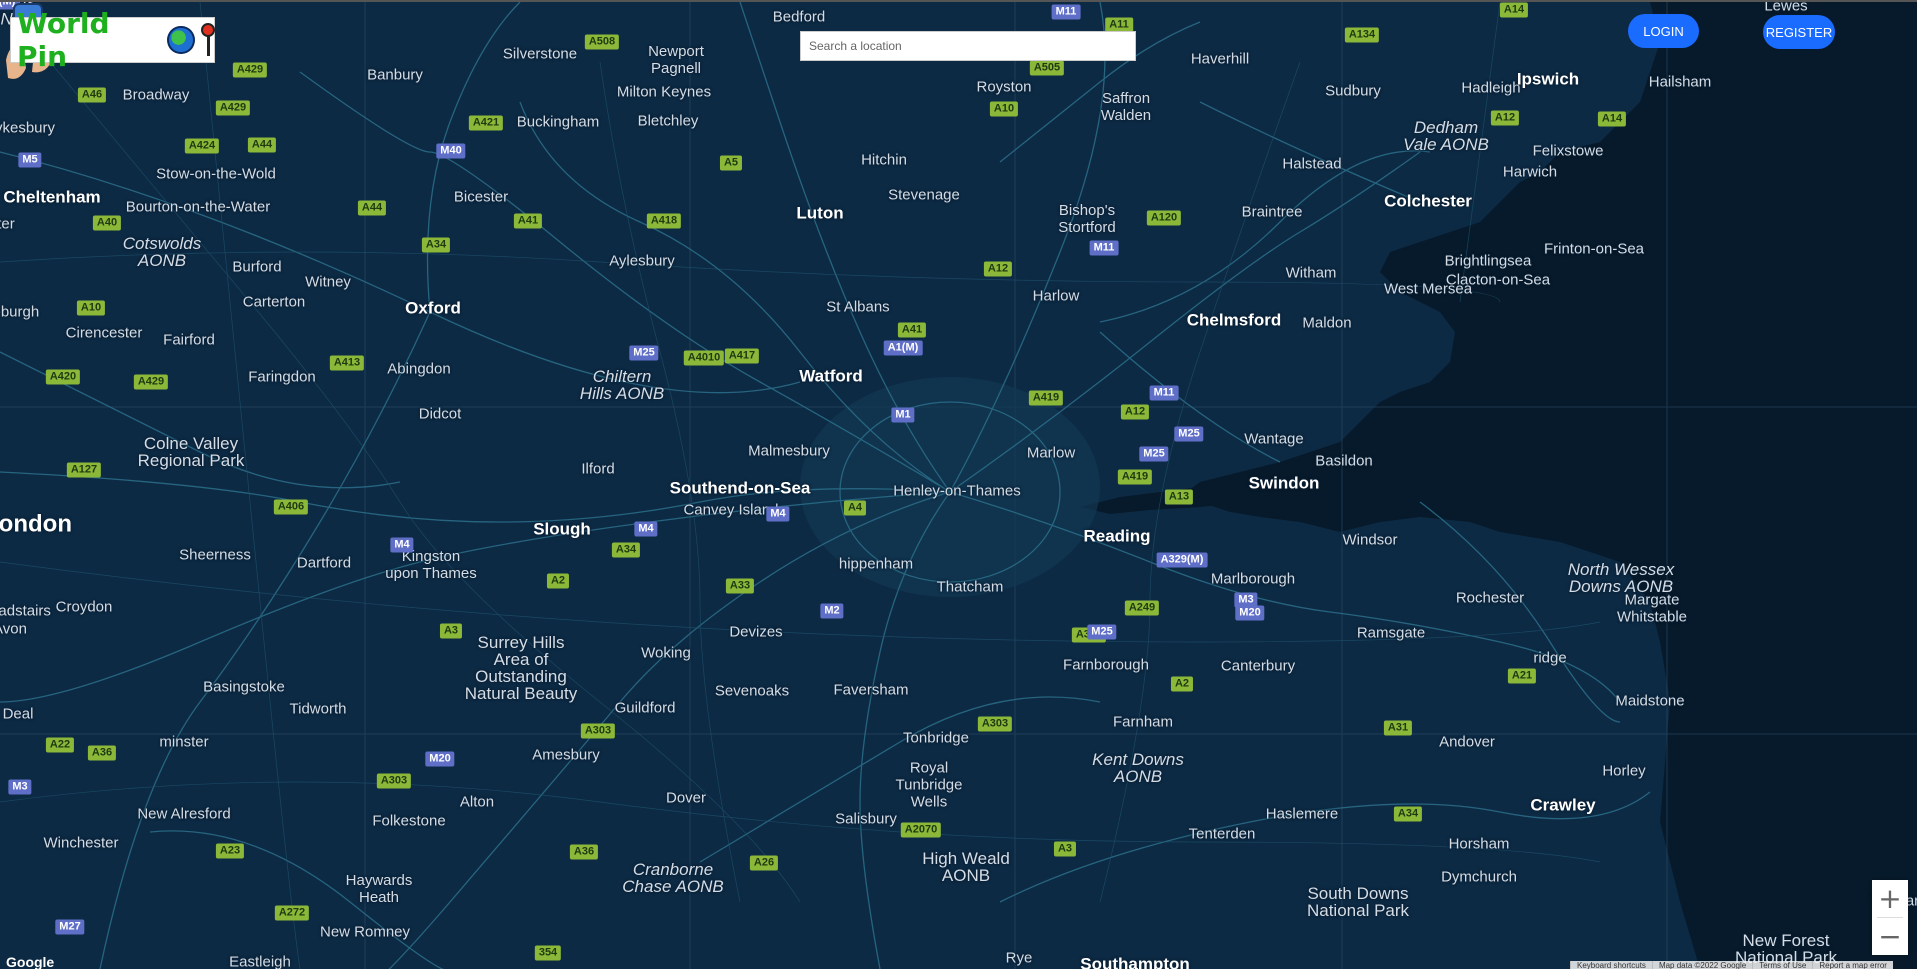 Image resolution: width=1917 pixels, height=969 pixels. Describe the element at coordinates (1680, 82) in the screenshot. I see `place-label: Hailsham` at that location.